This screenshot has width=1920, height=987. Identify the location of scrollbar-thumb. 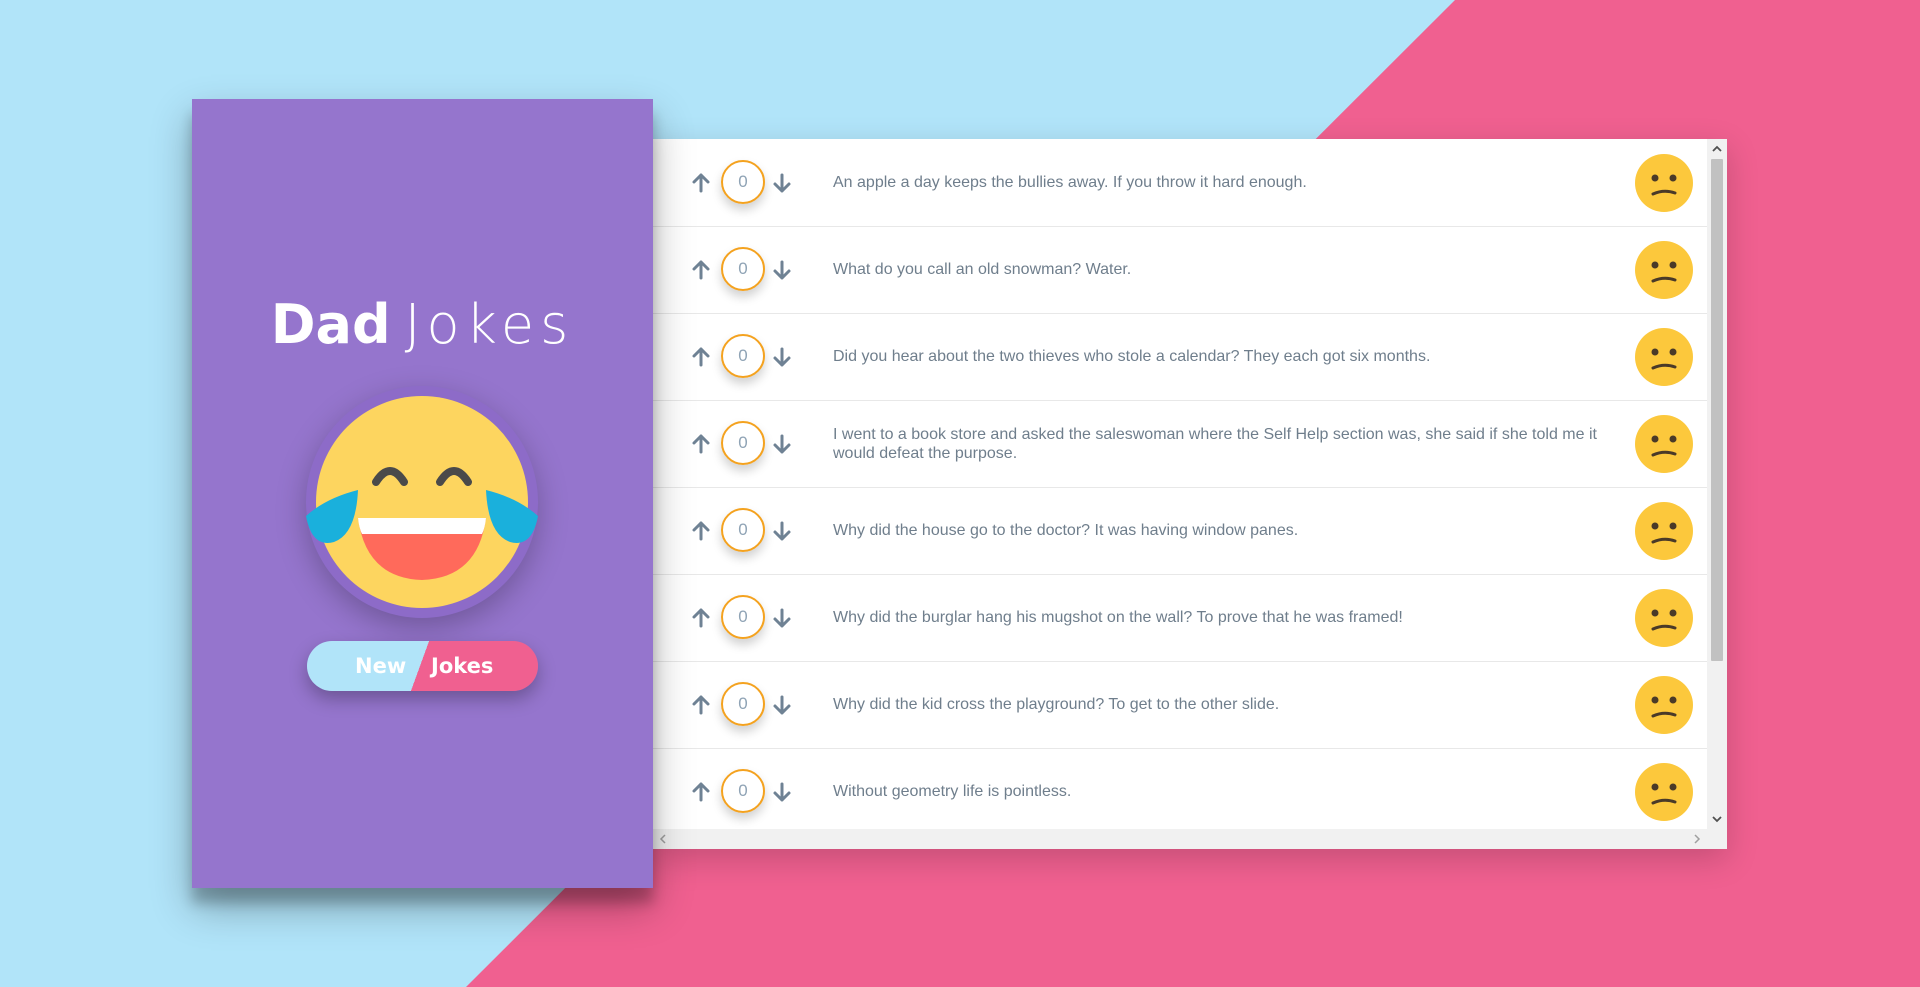
(1717, 410).